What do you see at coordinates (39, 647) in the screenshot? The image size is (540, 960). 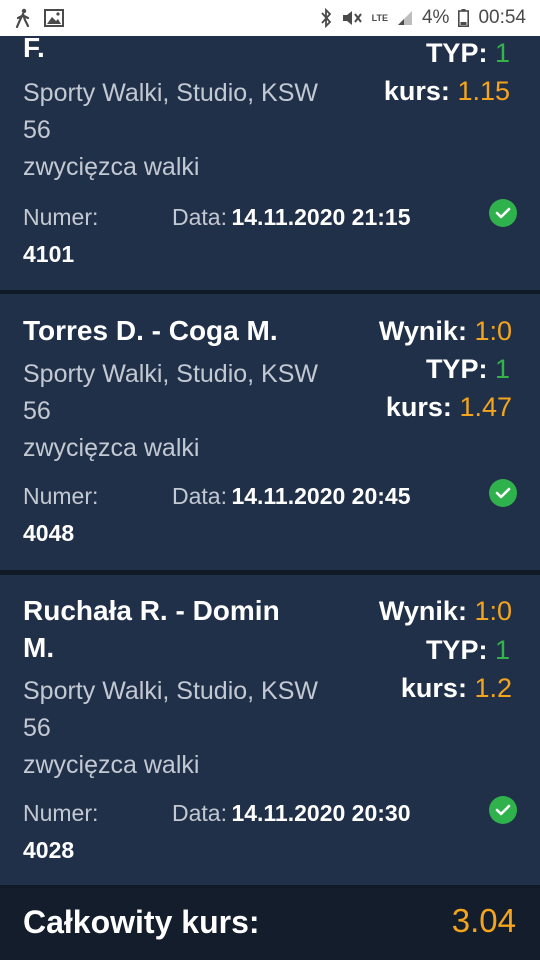 I see `bet-teams-cont: M.` at bounding box center [39, 647].